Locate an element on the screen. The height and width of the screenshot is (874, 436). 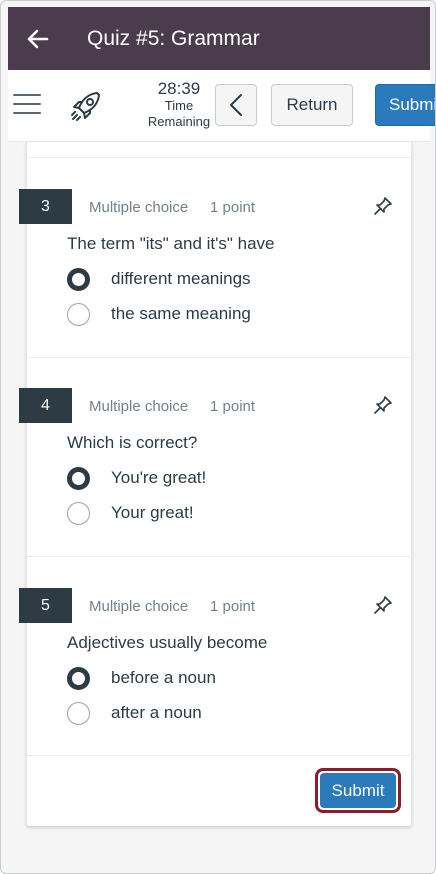
chevron-left-icon is located at coordinates (236, 105).